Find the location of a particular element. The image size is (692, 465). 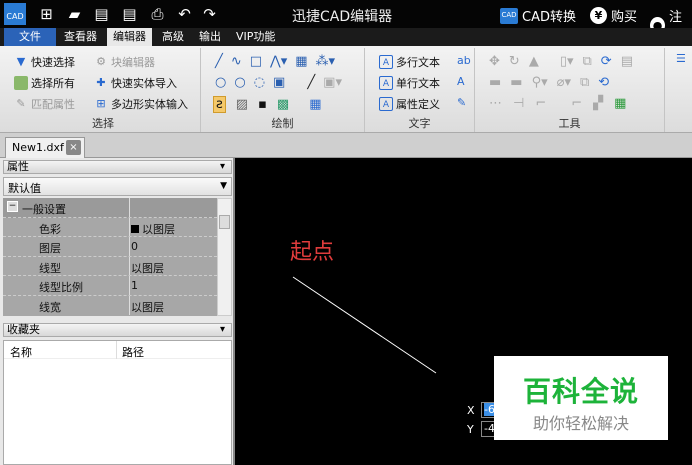

property-value: 1 is located at coordinates (134, 285).